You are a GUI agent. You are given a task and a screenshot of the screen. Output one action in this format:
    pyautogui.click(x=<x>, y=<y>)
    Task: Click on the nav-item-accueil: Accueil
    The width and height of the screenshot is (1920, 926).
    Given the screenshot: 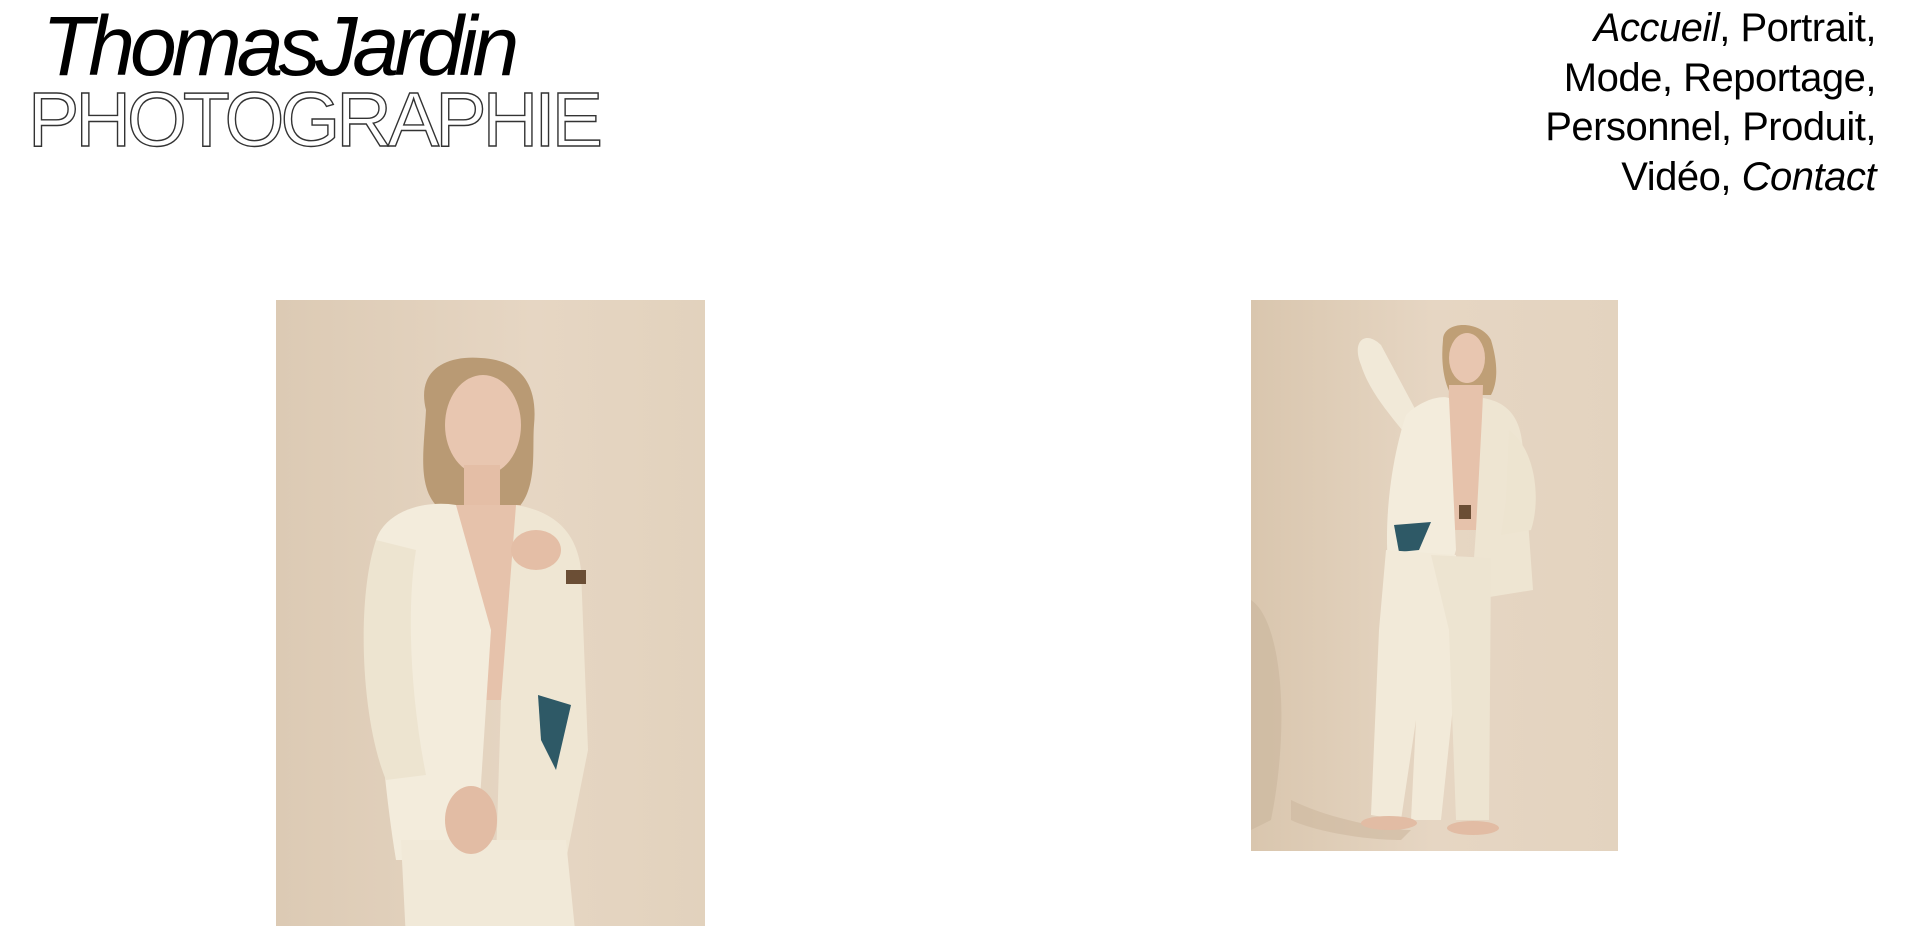 What is the action you would take?
    pyautogui.click(x=1657, y=28)
    